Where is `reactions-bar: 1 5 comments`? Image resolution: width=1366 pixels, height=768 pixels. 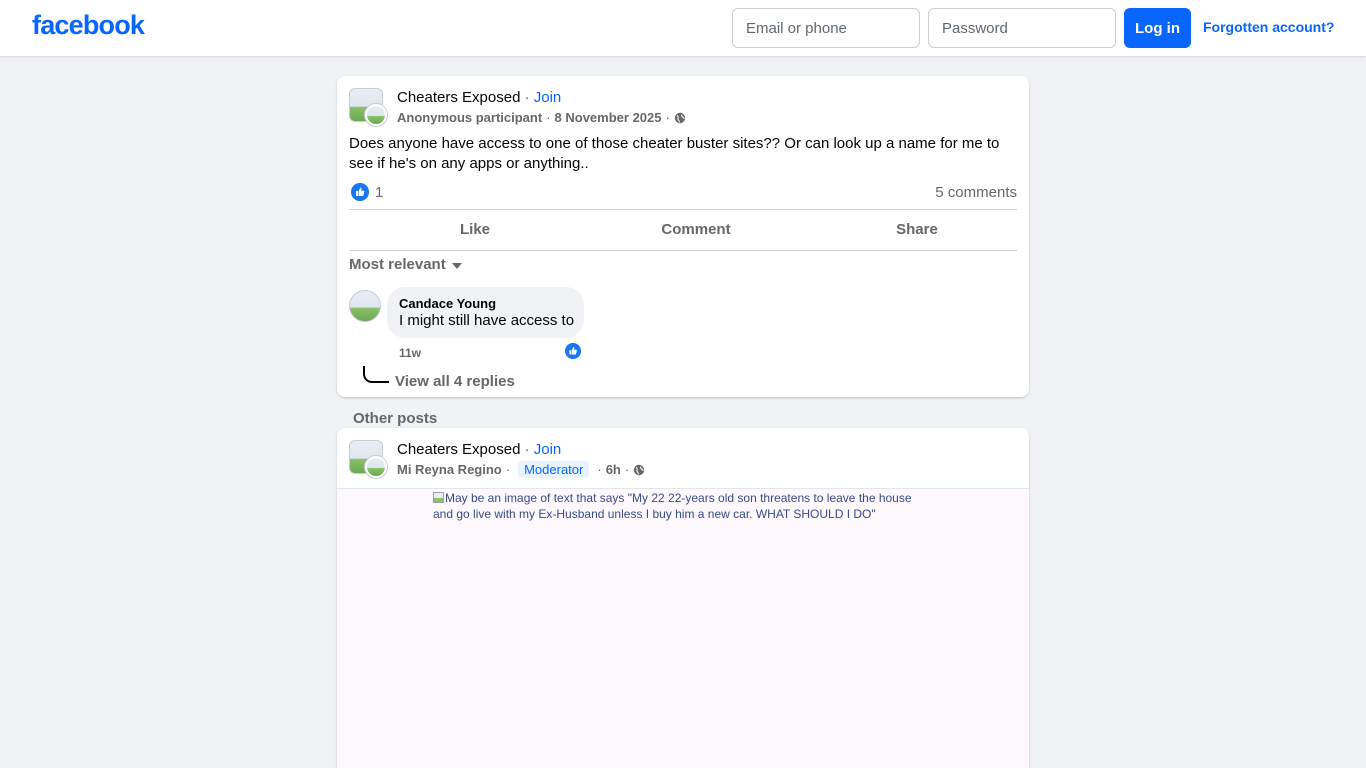
reactions-bar: 1 5 comments is located at coordinates (683, 193).